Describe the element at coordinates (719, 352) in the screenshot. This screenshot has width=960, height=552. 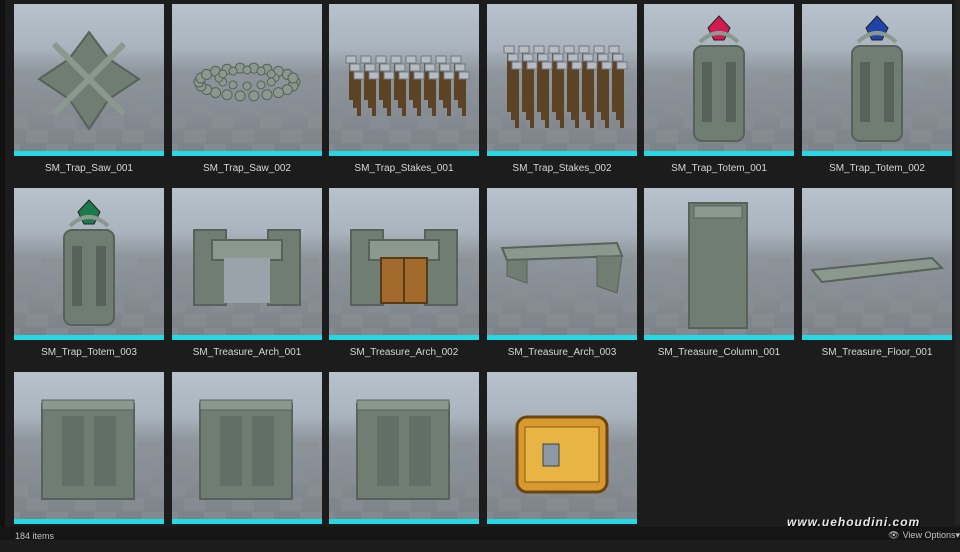
I see `asset-name: SM_Treasure_Column_001` at that location.